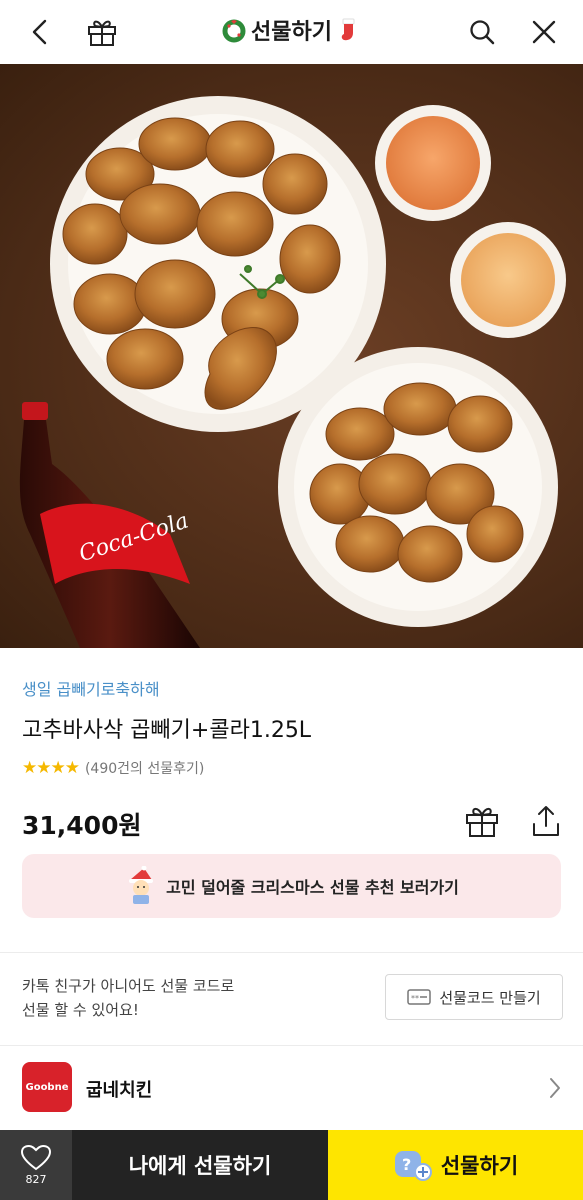 This screenshot has height=1200, width=583. I want to click on rating-stars: ★★★★, so click(51, 768).